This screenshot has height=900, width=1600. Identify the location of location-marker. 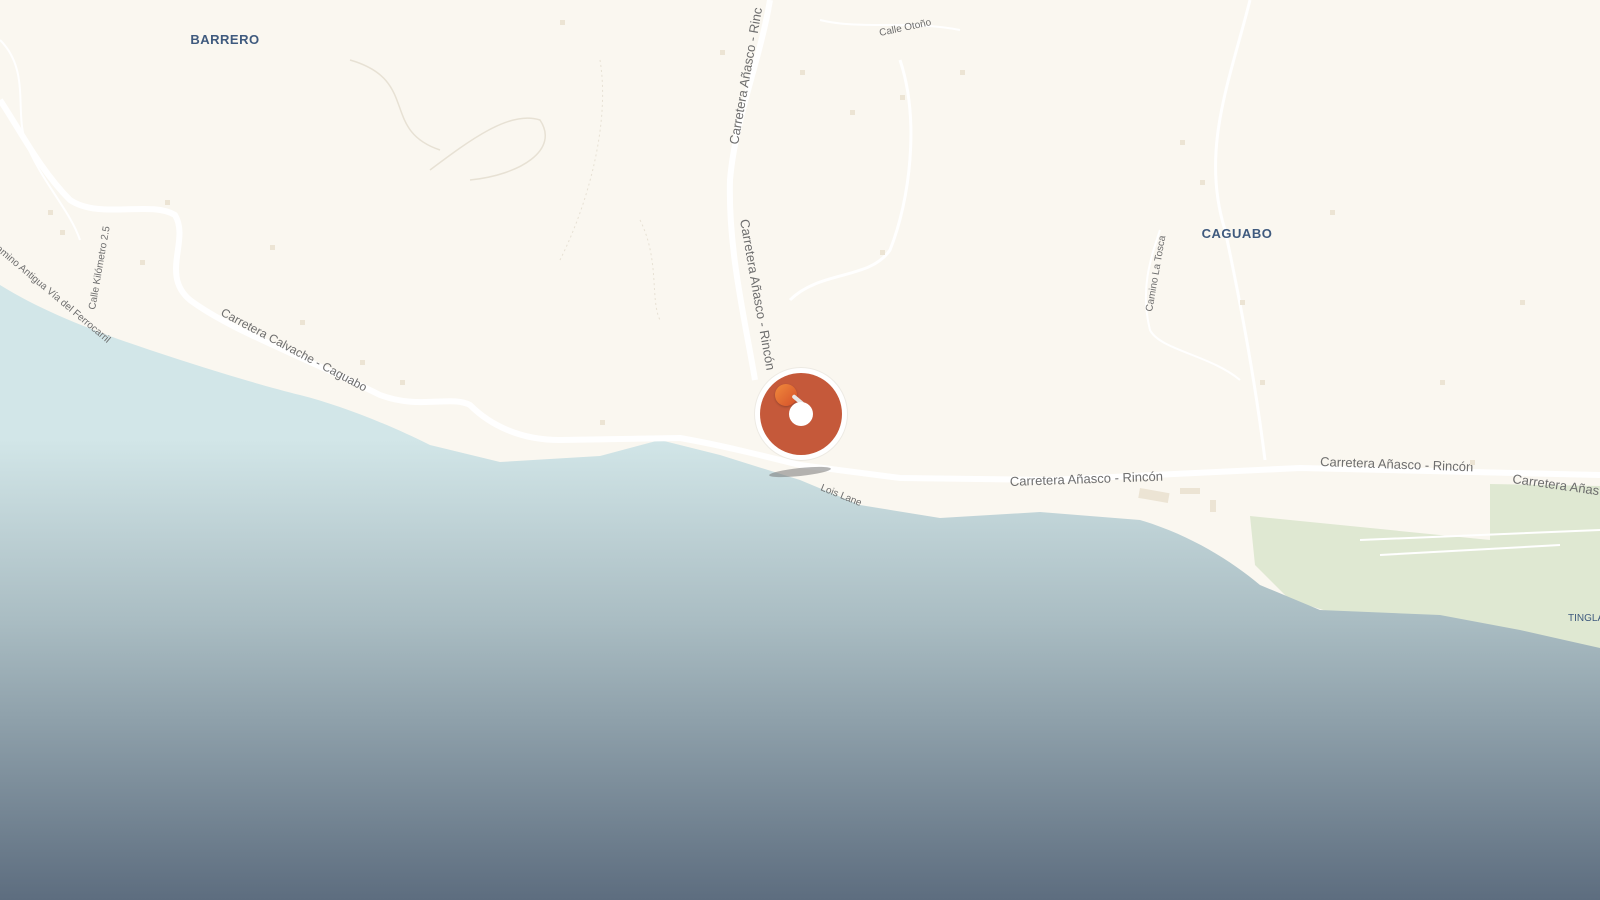
(801, 414).